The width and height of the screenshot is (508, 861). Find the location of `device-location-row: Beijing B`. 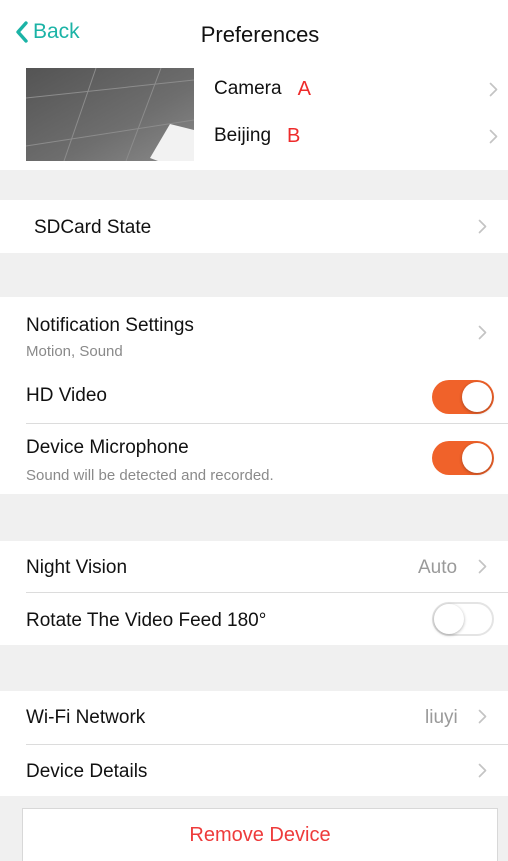

device-location-row: Beijing B is located at coordinates (361, 136).